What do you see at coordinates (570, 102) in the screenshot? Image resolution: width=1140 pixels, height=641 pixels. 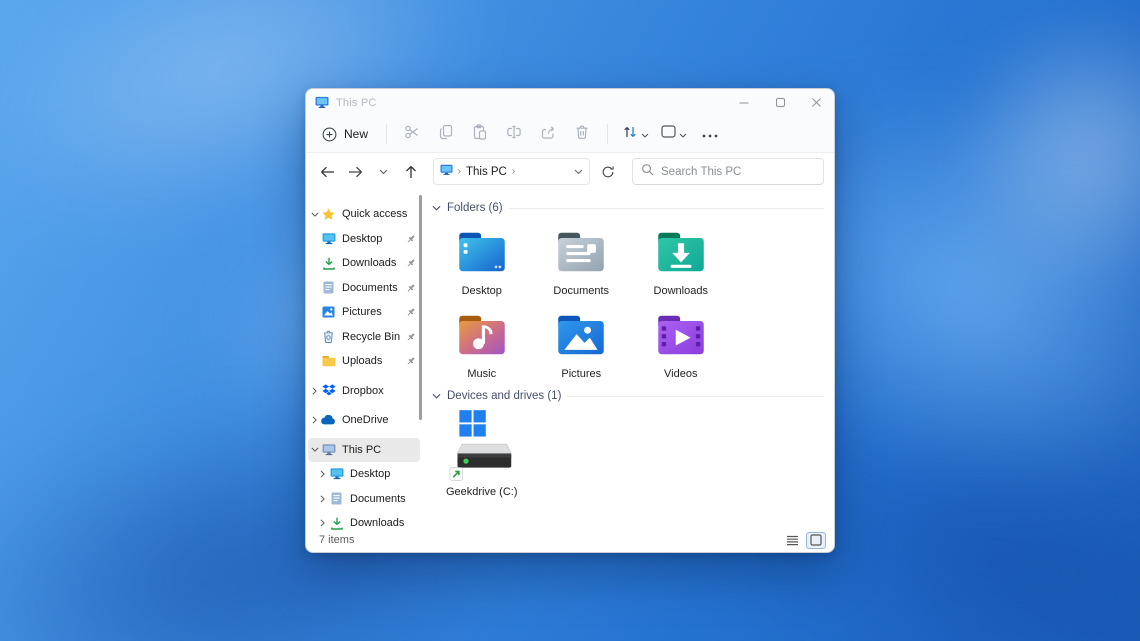 I see `title-bar: This PC` at bounding box center [570, 102].